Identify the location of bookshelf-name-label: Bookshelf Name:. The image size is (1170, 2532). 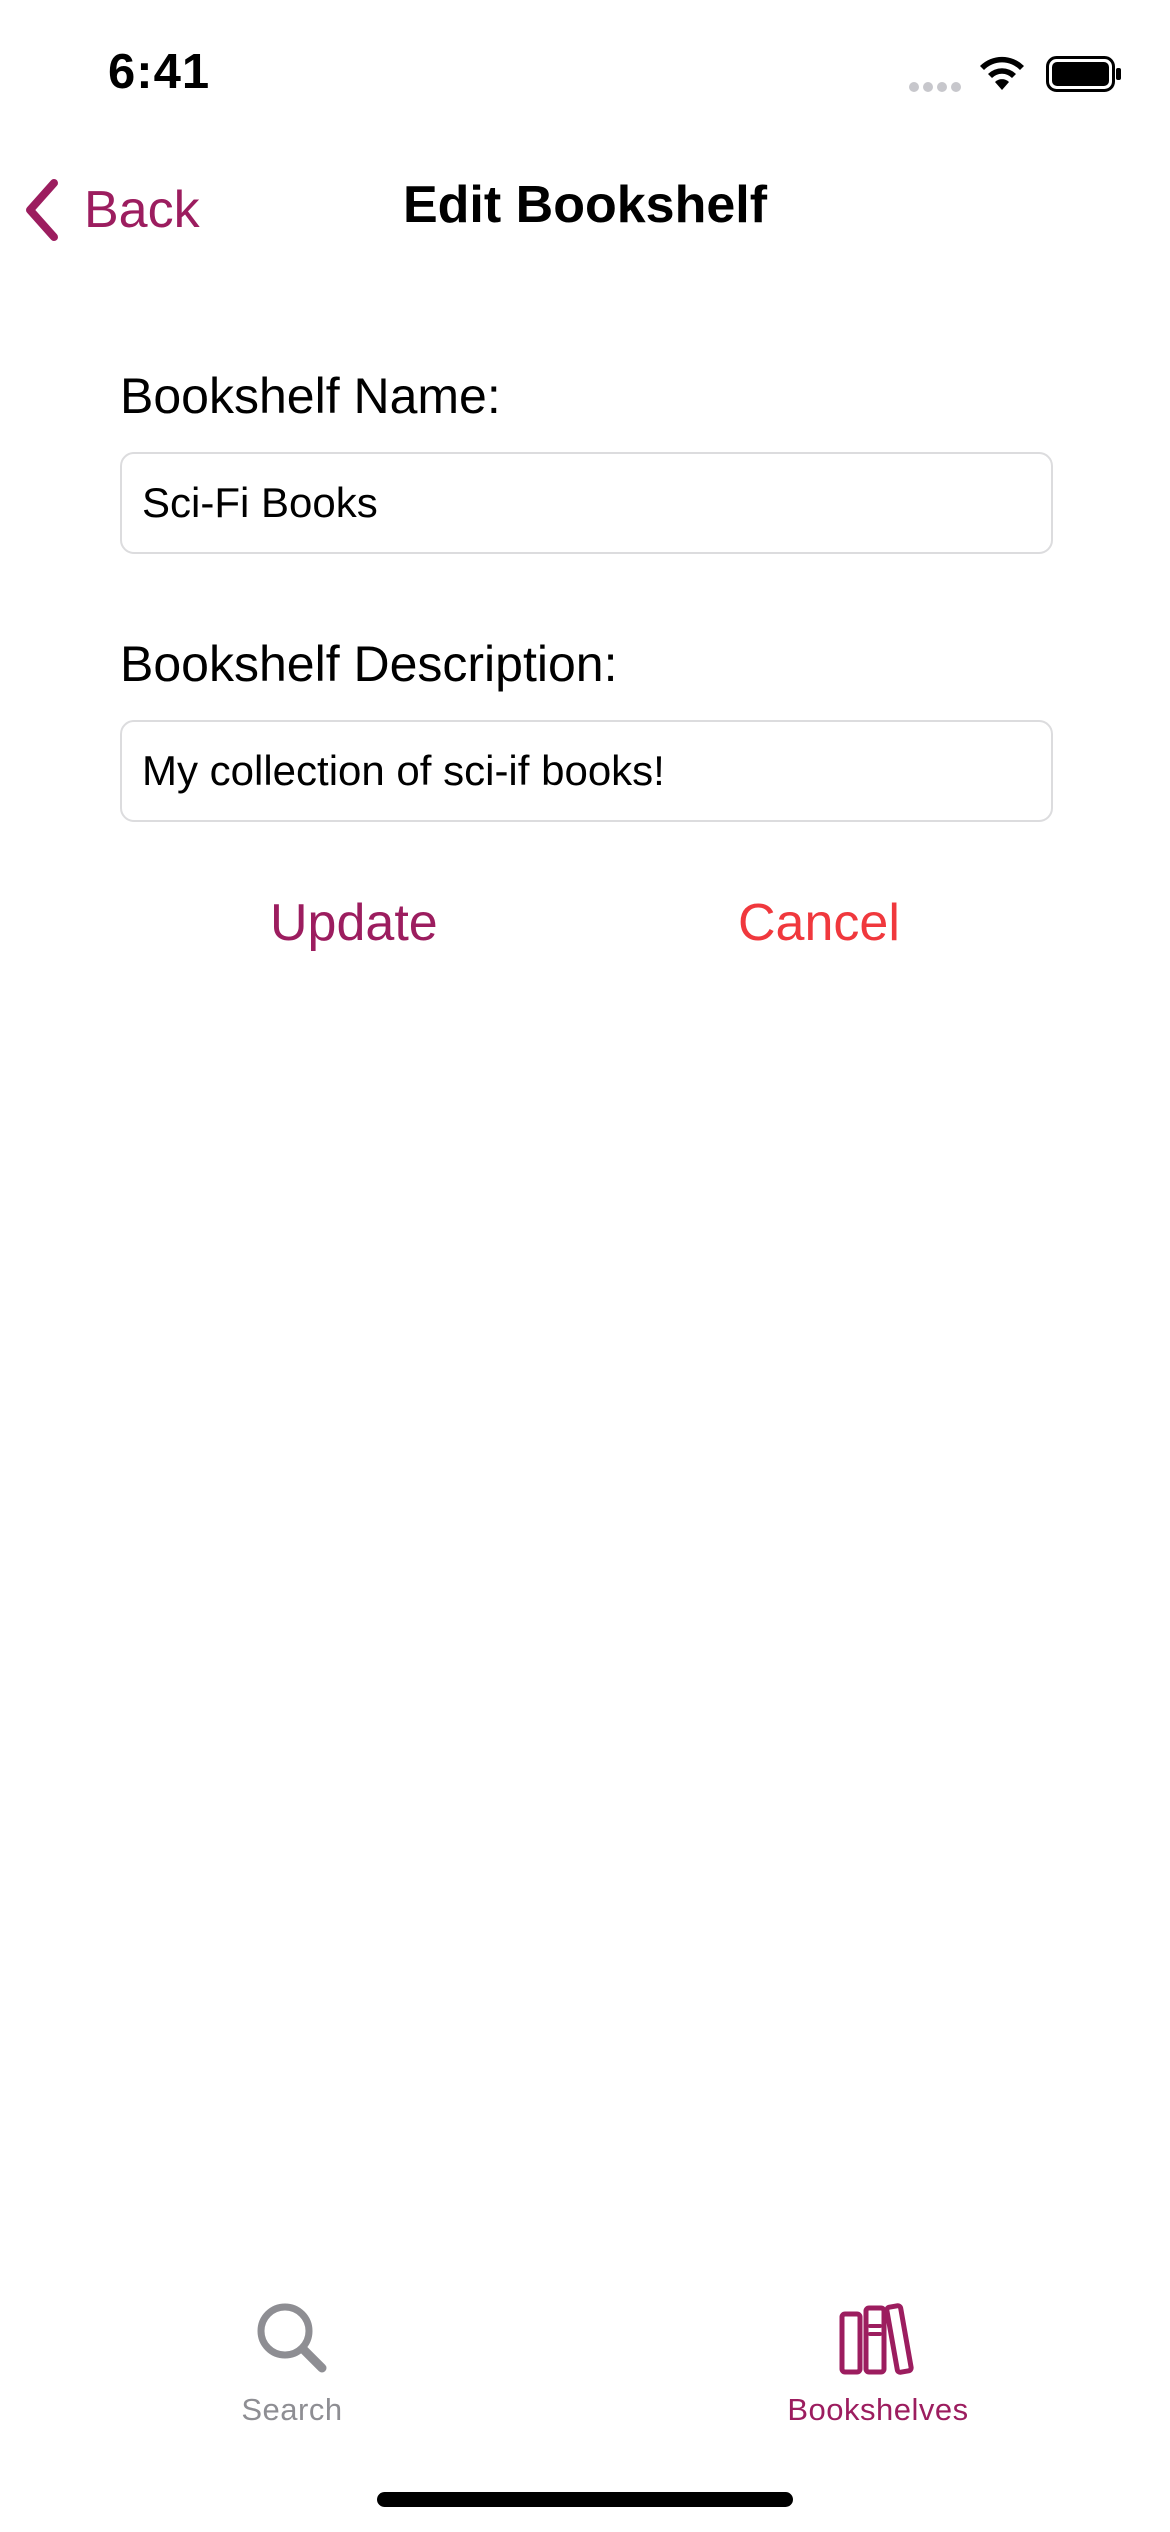
(310, 396).